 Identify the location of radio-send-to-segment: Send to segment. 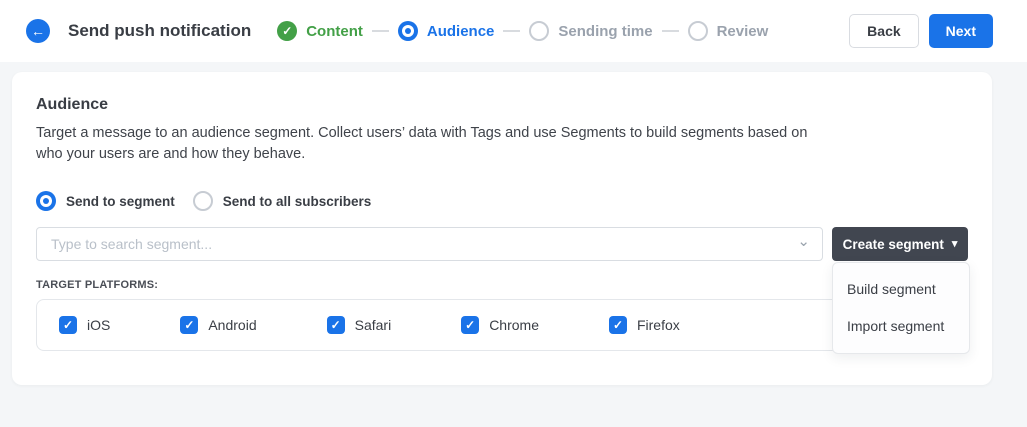
(105, 201).